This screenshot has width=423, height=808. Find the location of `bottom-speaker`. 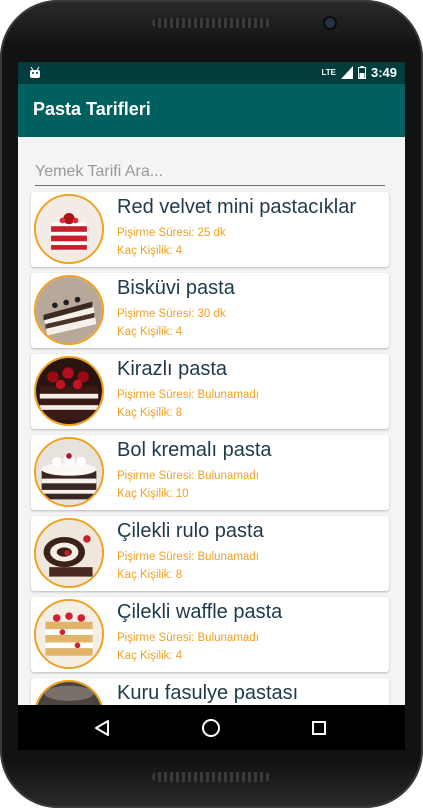

bottom-speaker is located at coordinates (211, 777).